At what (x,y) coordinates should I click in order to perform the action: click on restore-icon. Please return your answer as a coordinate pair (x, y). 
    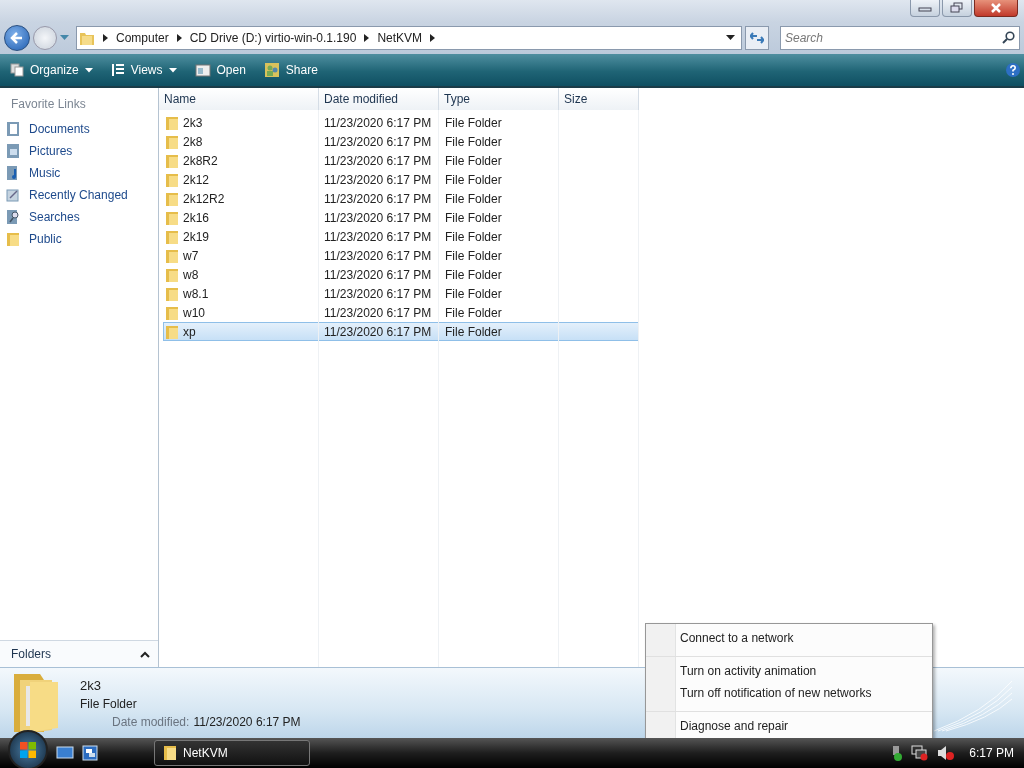
    Looking at the image, I should click on (957, 8).